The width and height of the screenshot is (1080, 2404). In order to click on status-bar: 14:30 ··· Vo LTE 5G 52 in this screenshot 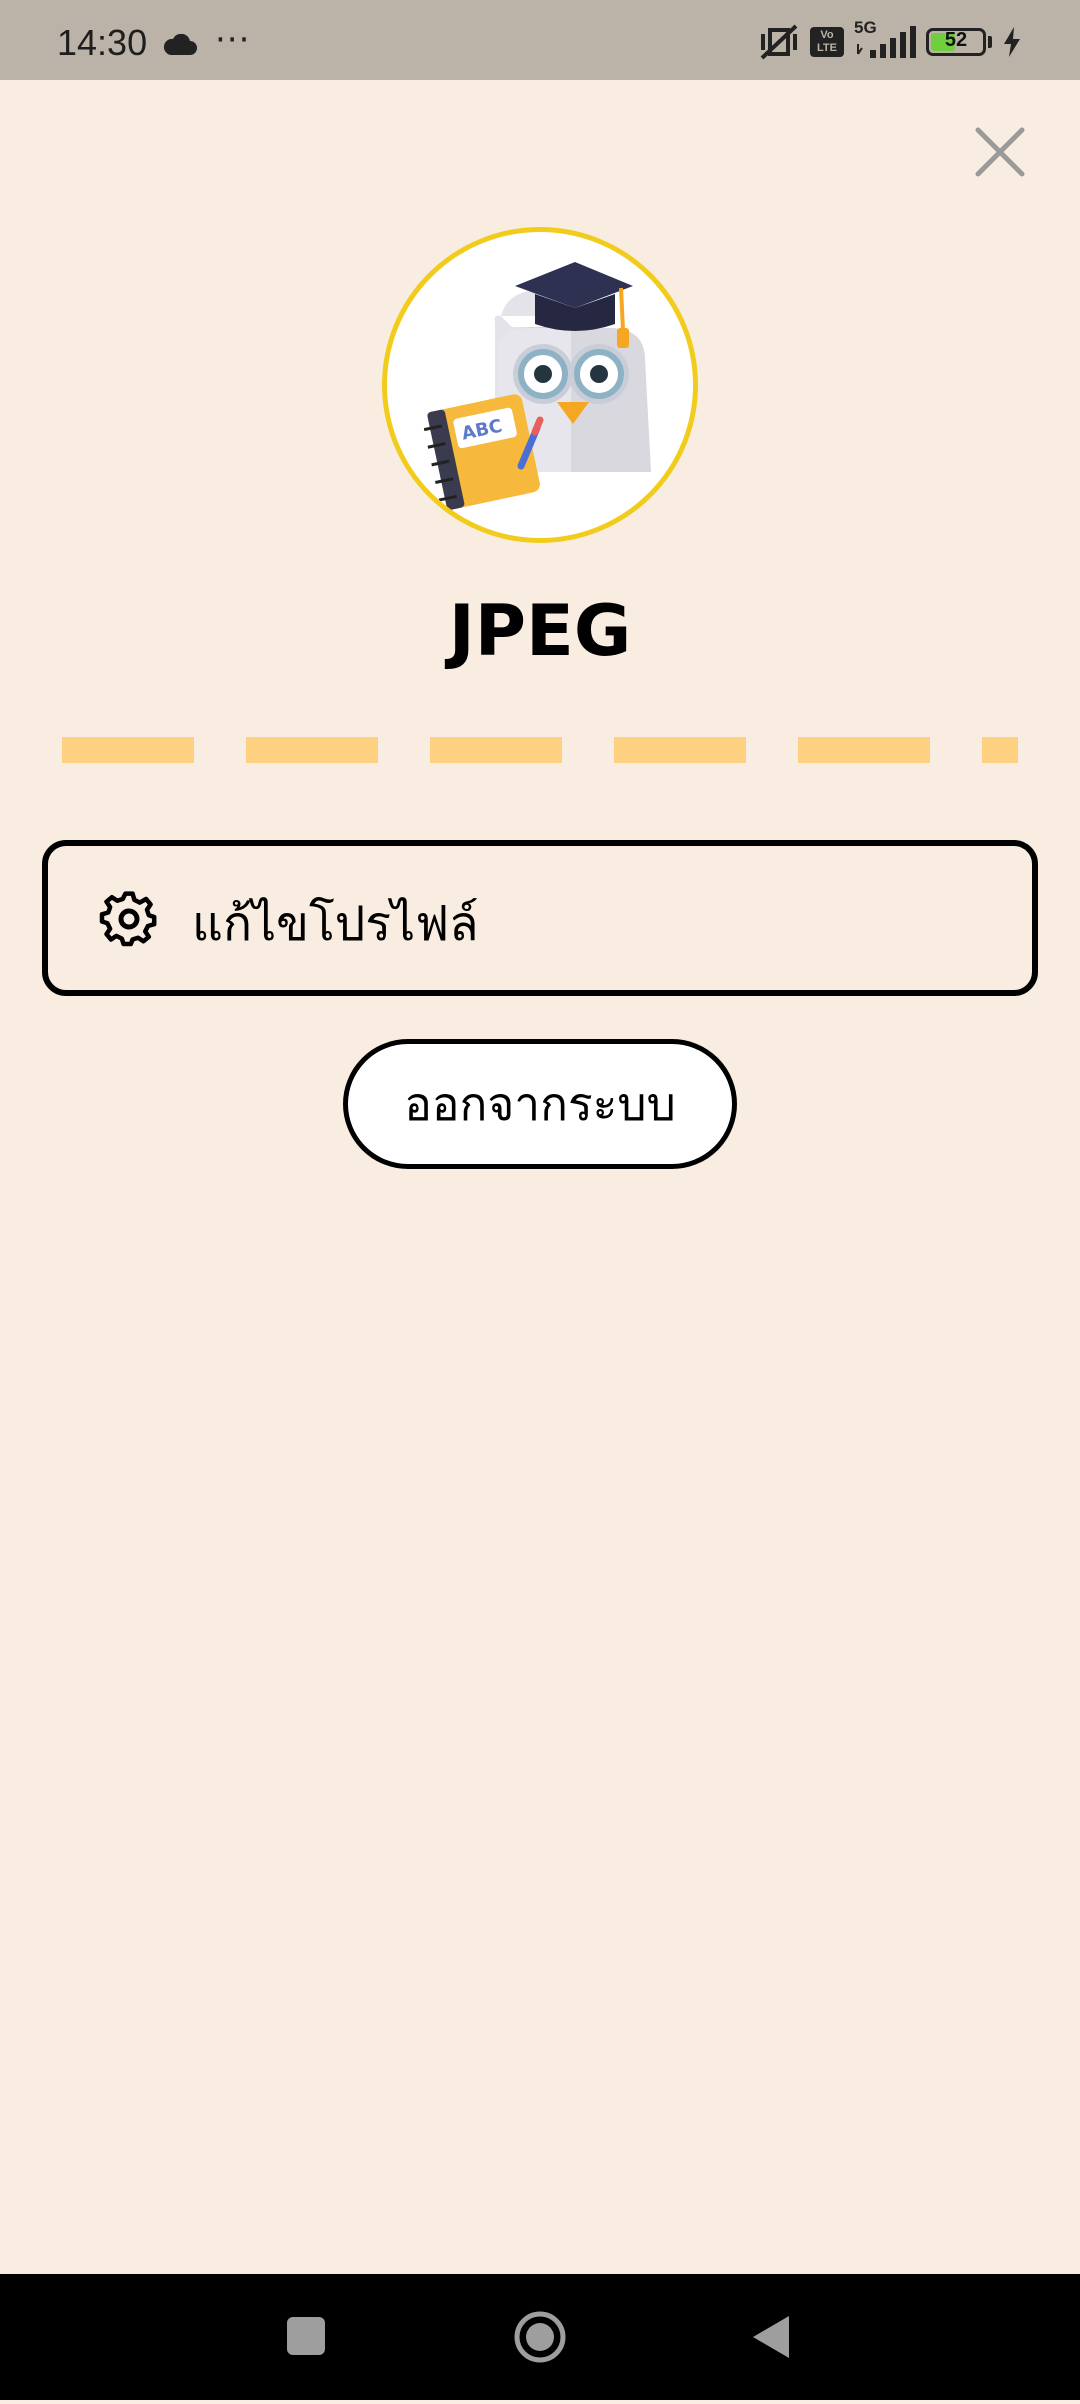, I will do `click(540, 40)`.